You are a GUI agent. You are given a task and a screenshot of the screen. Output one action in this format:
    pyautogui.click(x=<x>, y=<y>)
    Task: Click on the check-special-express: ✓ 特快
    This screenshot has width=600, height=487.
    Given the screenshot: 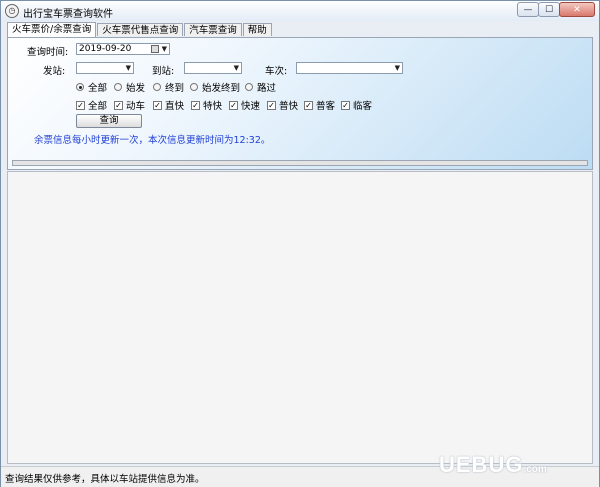 What is the action you would take?
    pyautogui.click(x=206, y=105)
    